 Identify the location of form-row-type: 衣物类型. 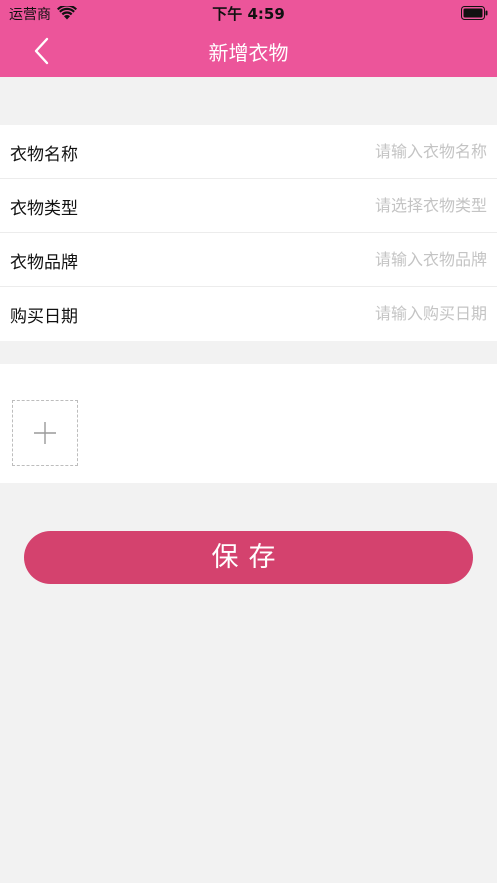
(248, 206).